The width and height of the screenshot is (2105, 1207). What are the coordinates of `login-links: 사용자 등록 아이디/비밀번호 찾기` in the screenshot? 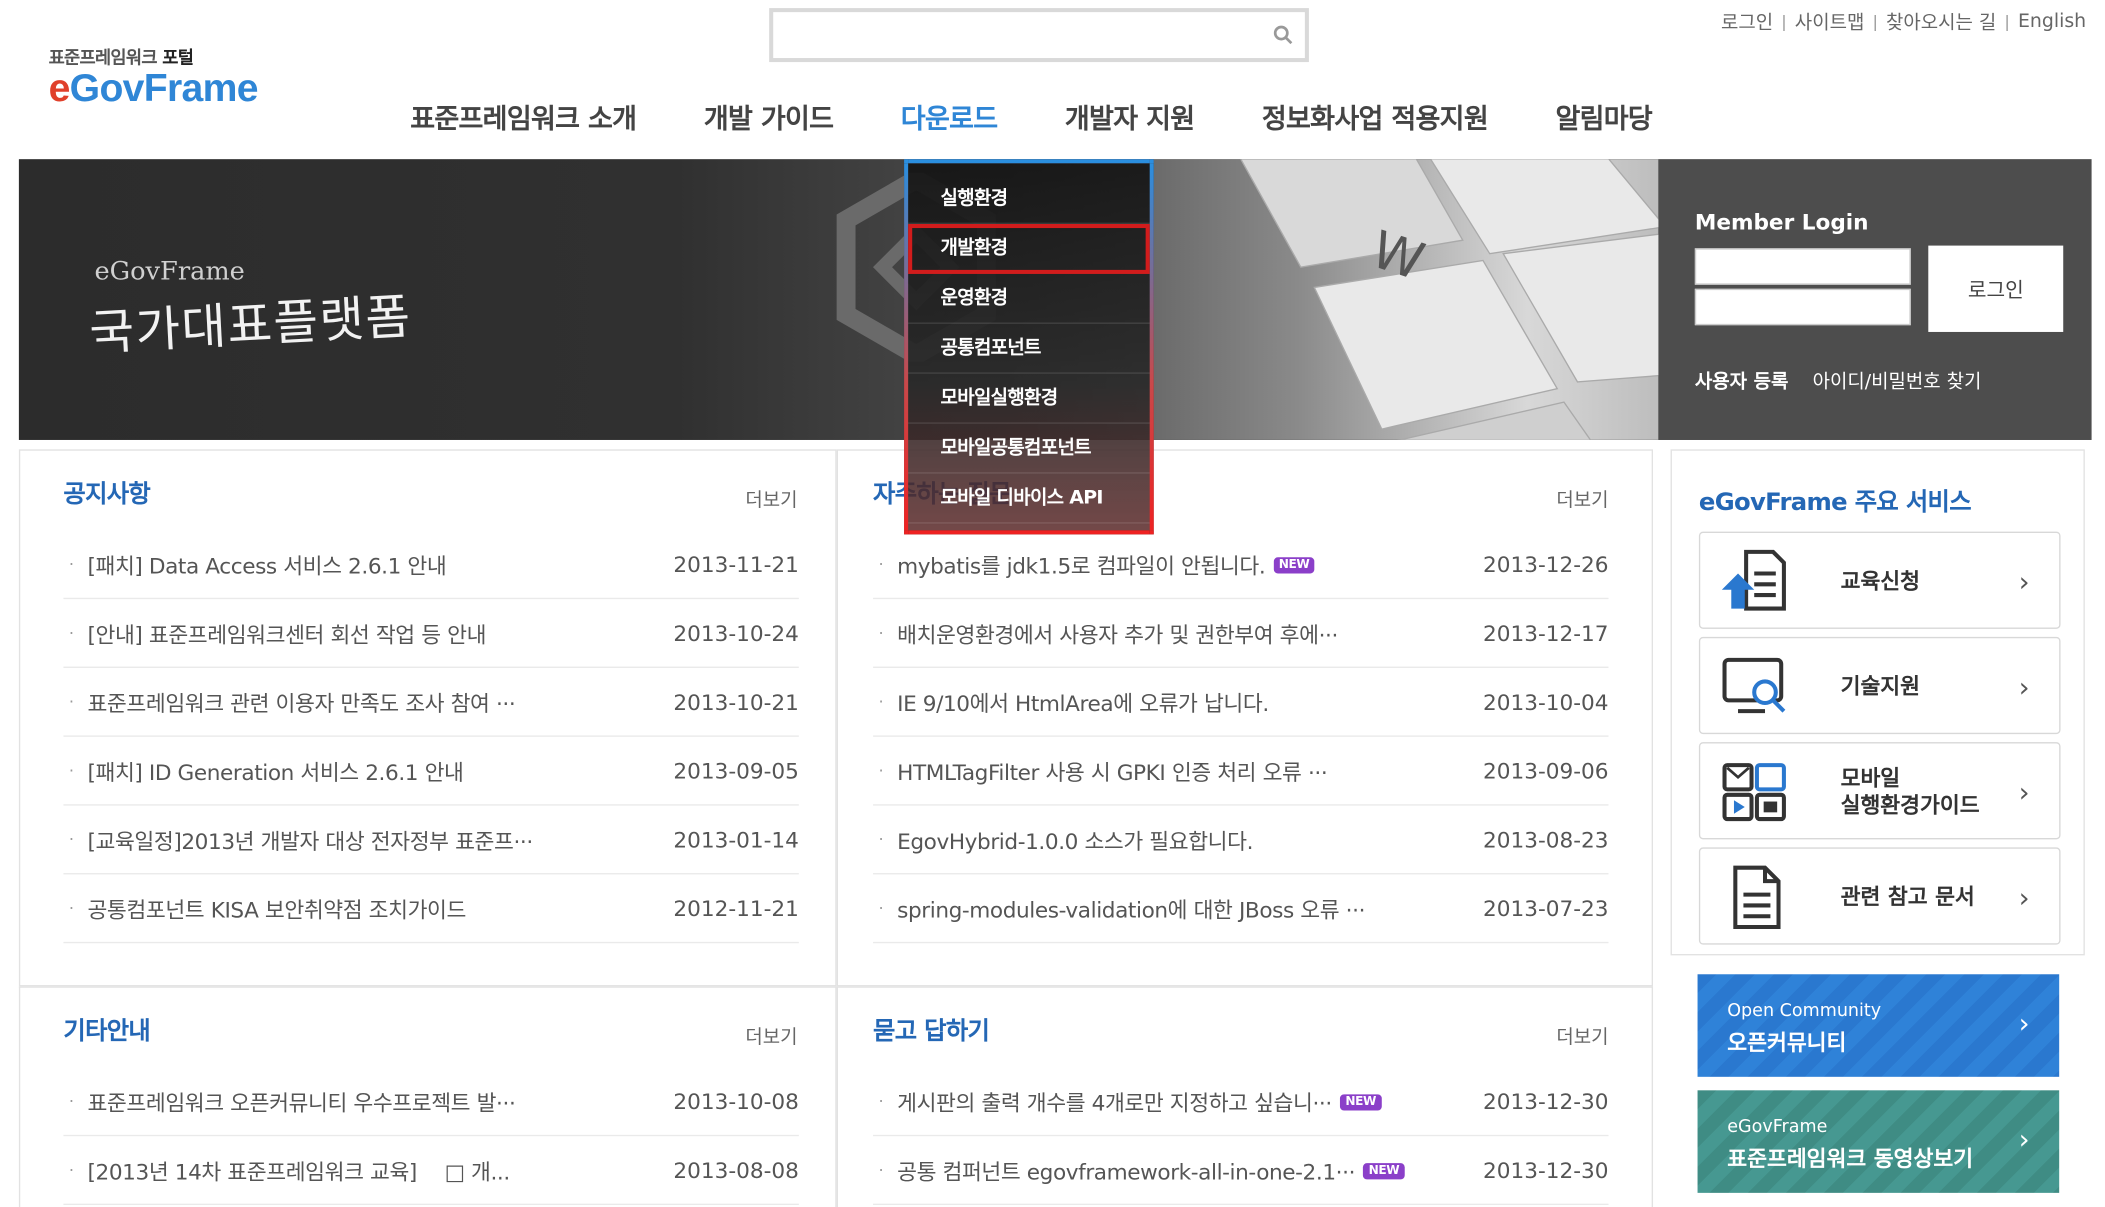 It's located at (1838, 380).